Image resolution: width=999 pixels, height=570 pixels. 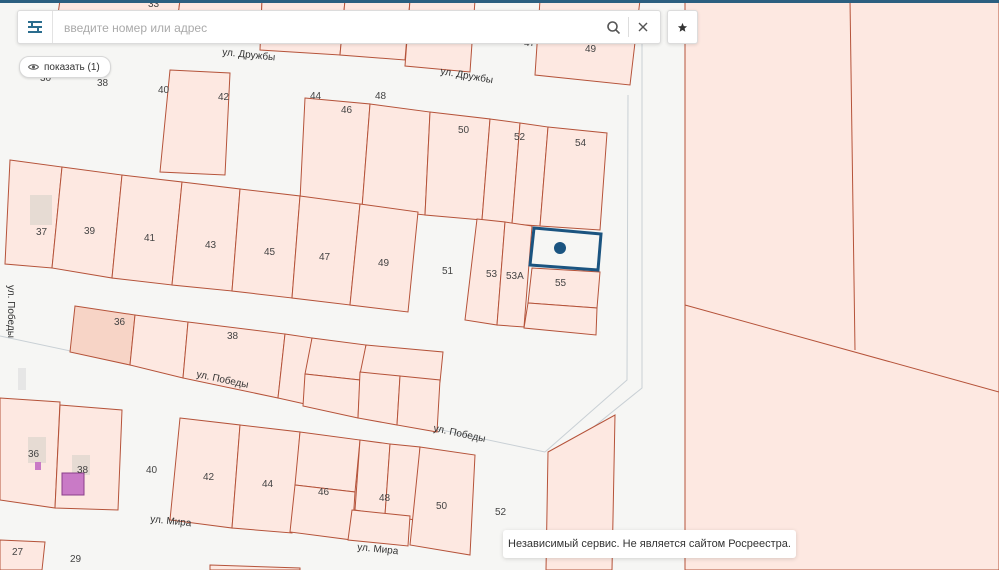 I want to click on star-icon, so click(x=682, y=27).